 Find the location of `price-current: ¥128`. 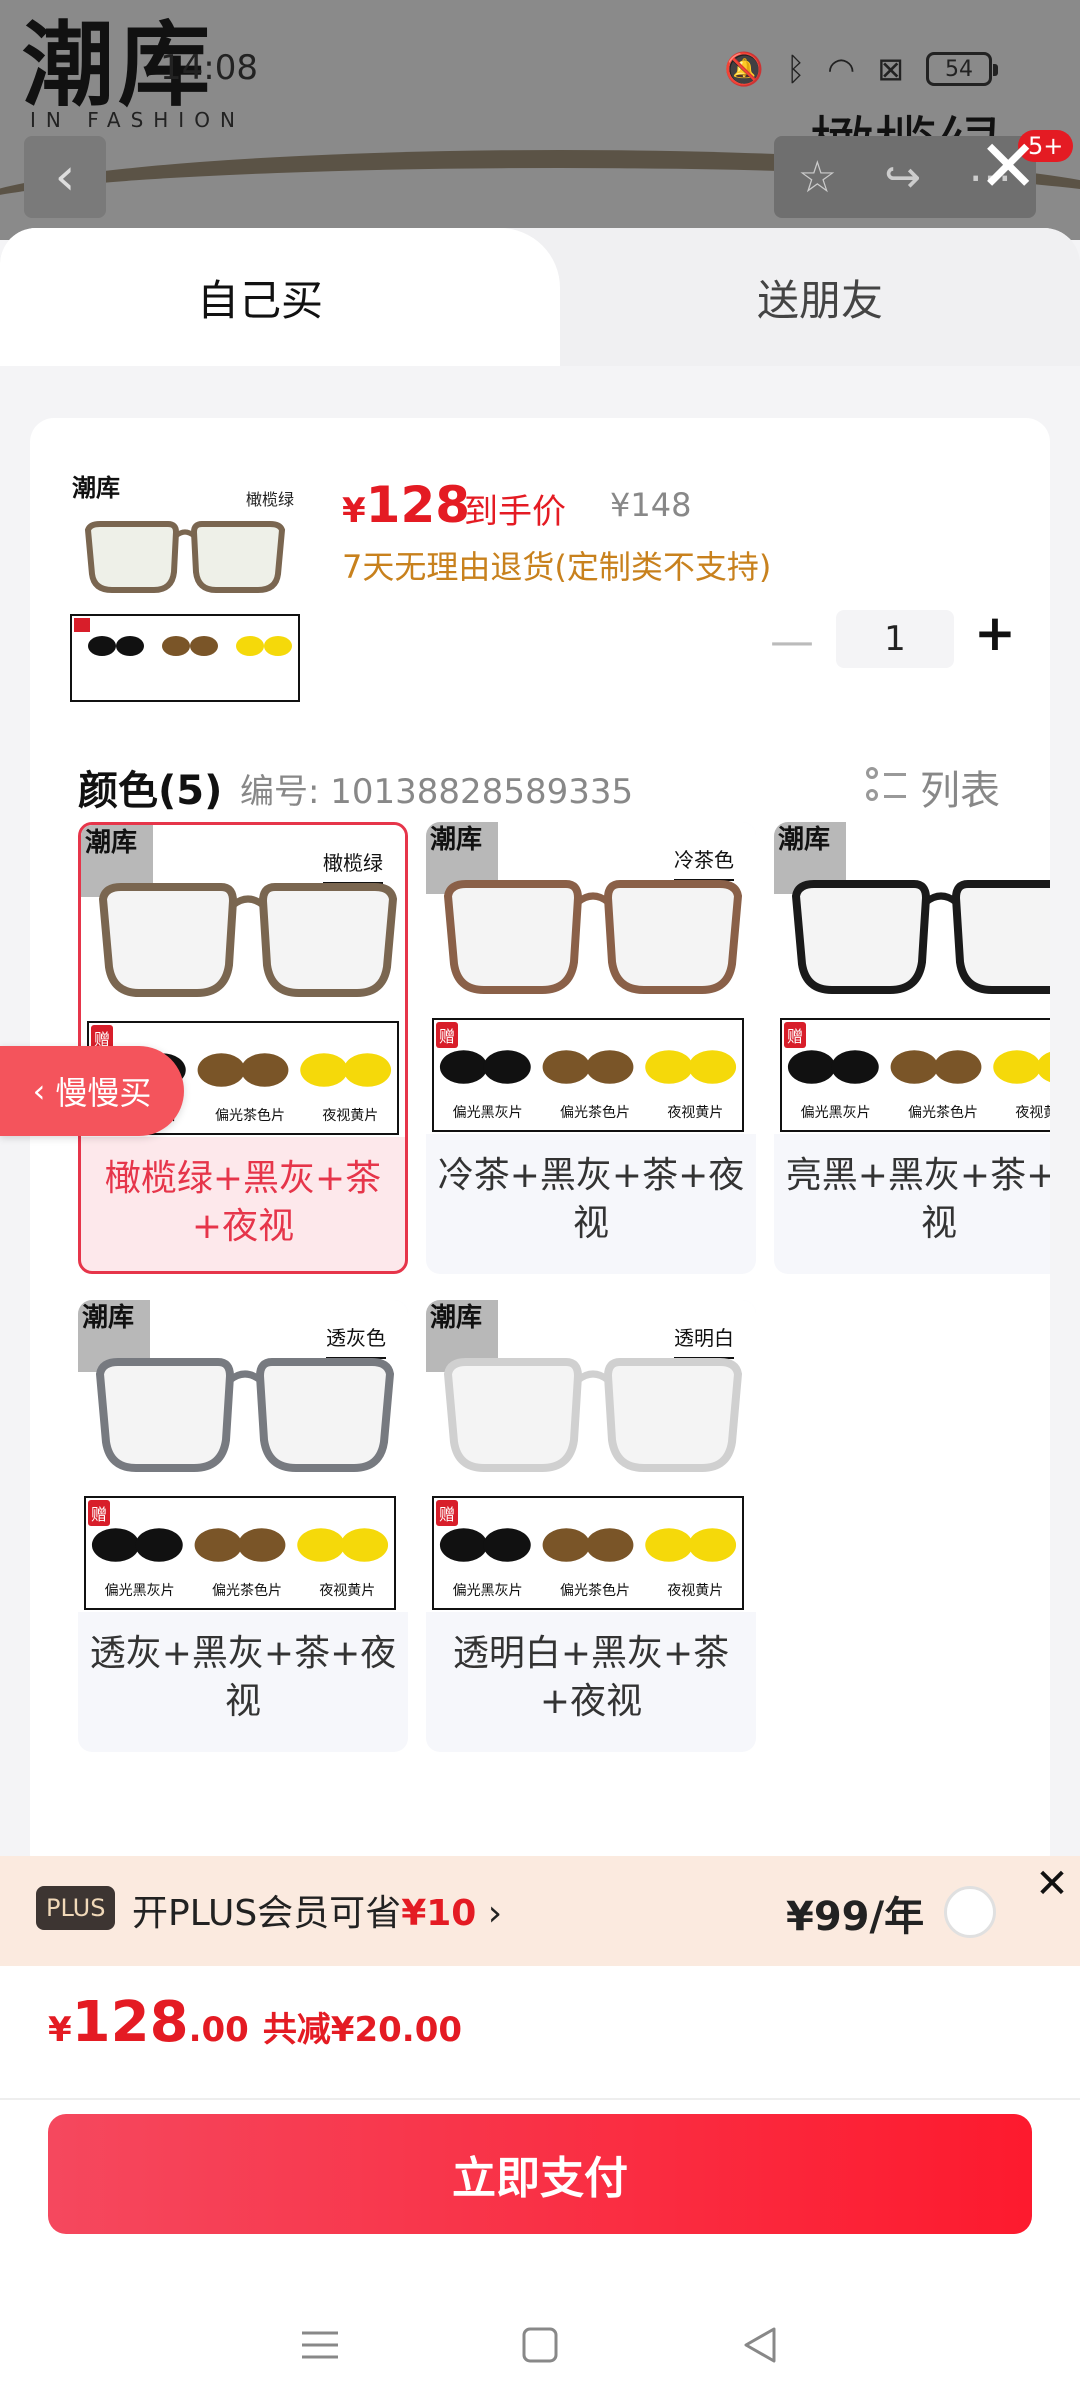

price-current: ¥128 is located at coordinates (406, 505).